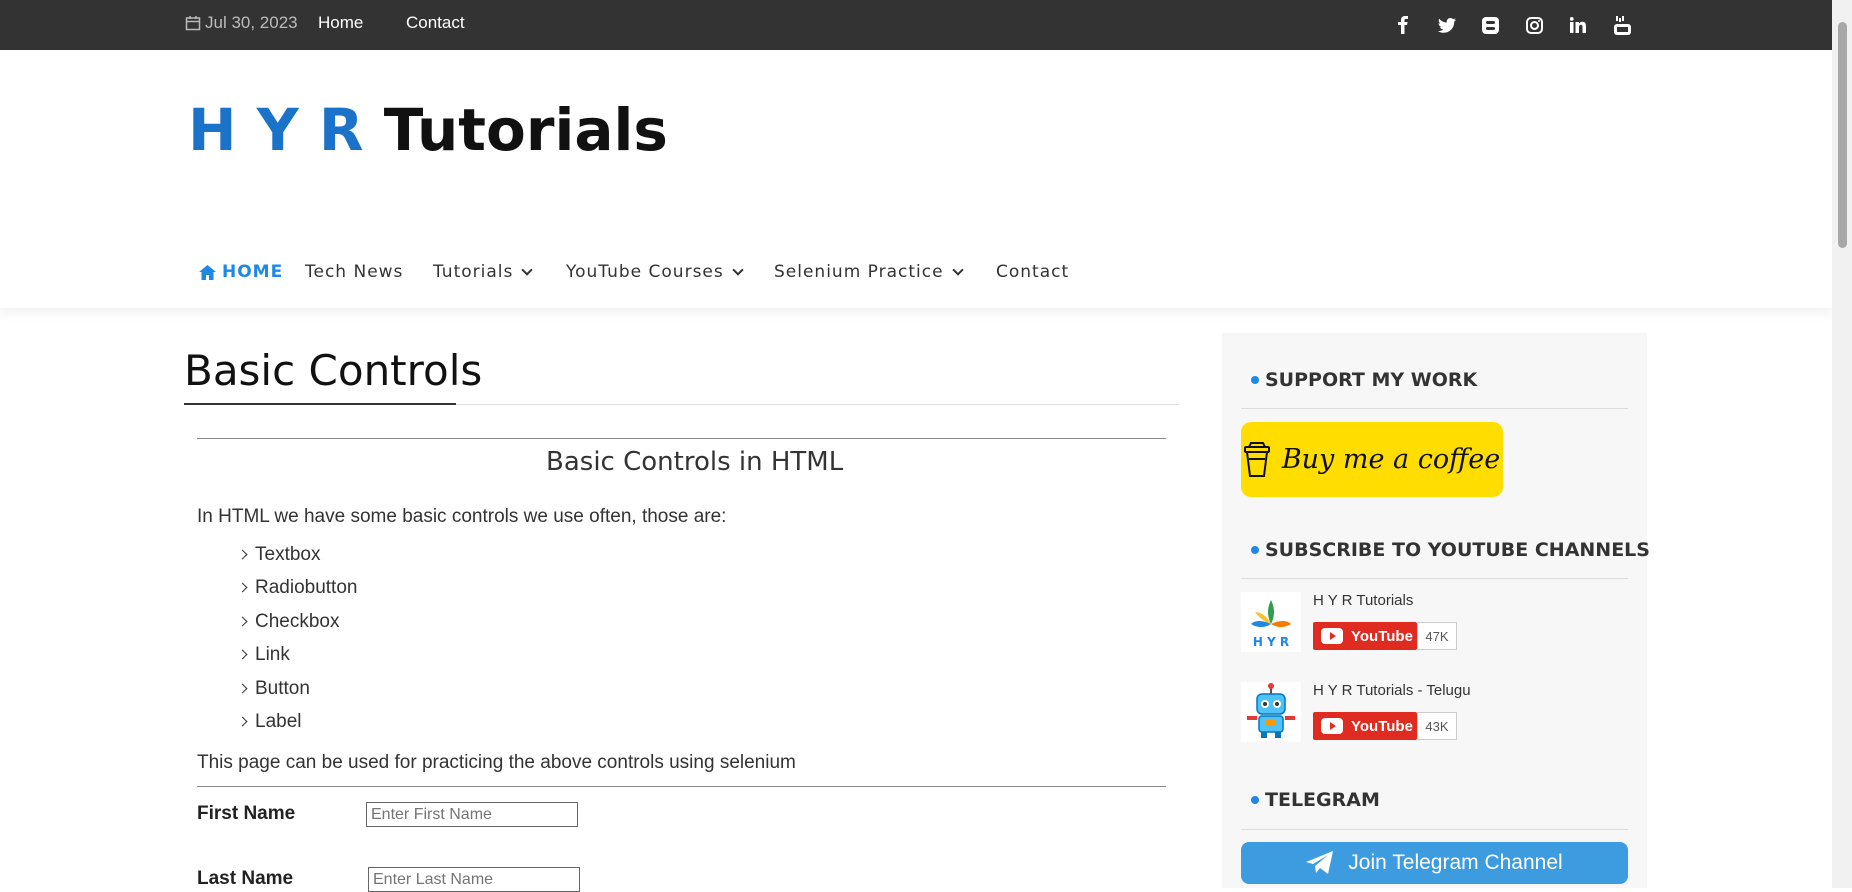 The width and height of the screenshot is (1852, 892). I want to click on nav-tech-news: Tech News, so click(354, 272).